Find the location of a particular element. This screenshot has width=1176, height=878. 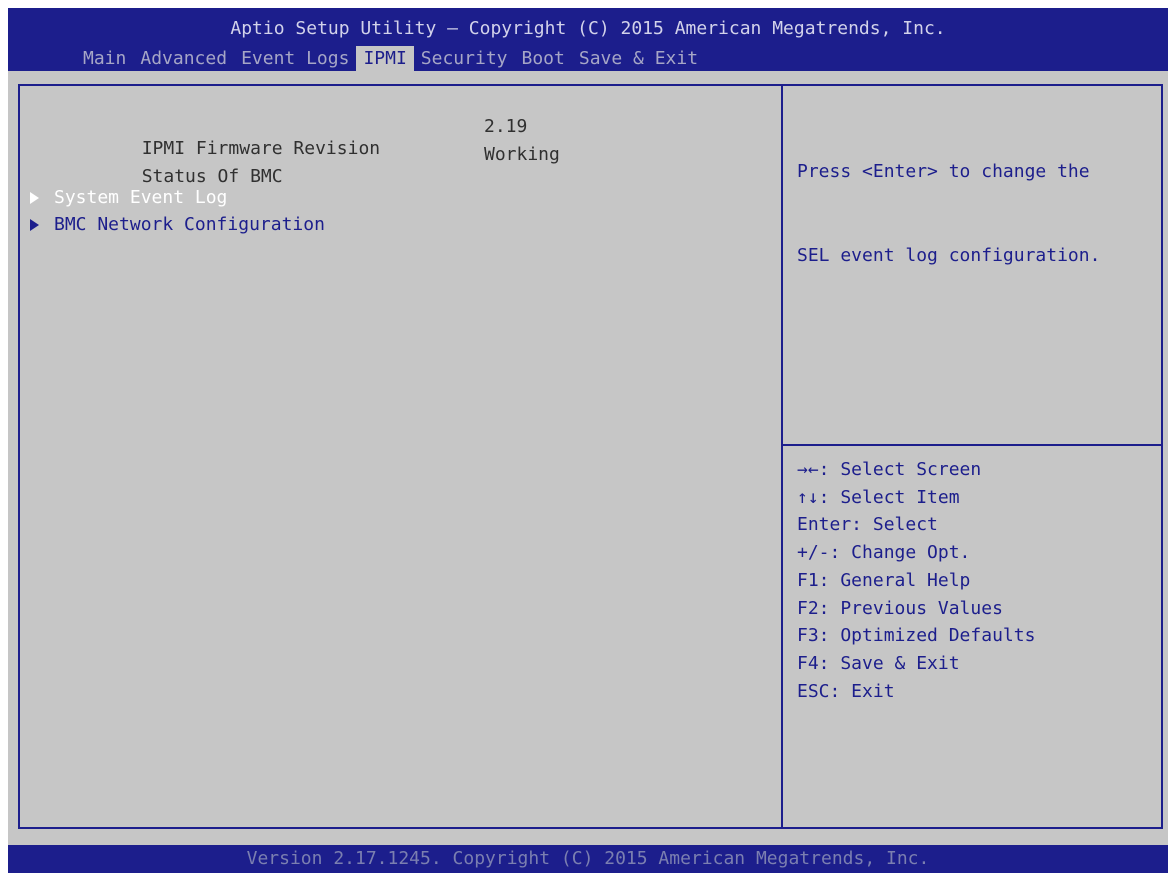

submenu-system-event-log: System Event Log is located at coordinates (128, 198).